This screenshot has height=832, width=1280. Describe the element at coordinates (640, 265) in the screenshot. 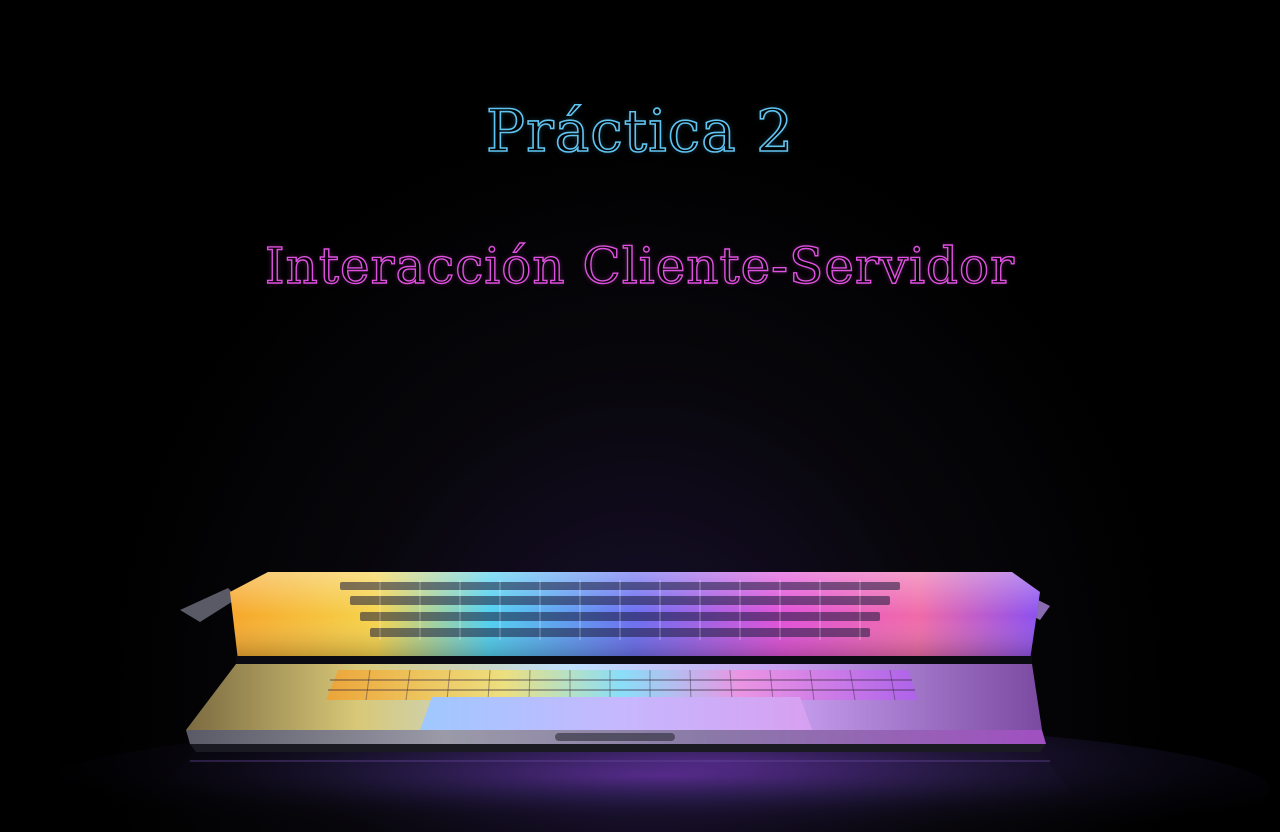

I see `slide-subtitle: Interacción Cliente-Servidor` at that location.